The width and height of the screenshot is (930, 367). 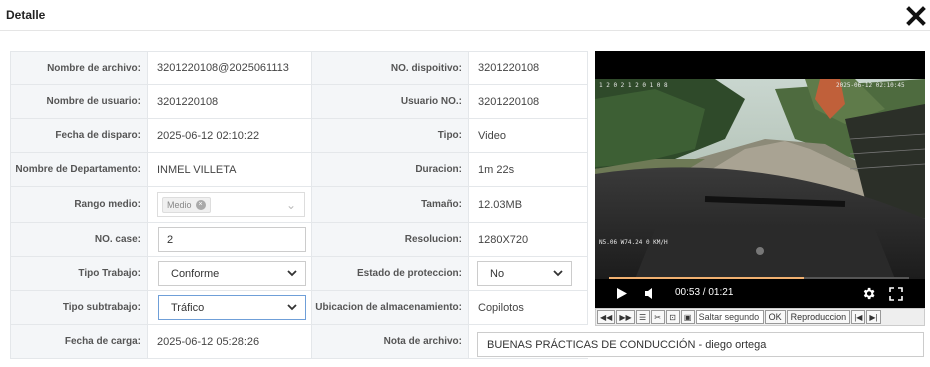 I want to click on work-type-label: Tipo Trabajo:, so click(x=79, y=273).